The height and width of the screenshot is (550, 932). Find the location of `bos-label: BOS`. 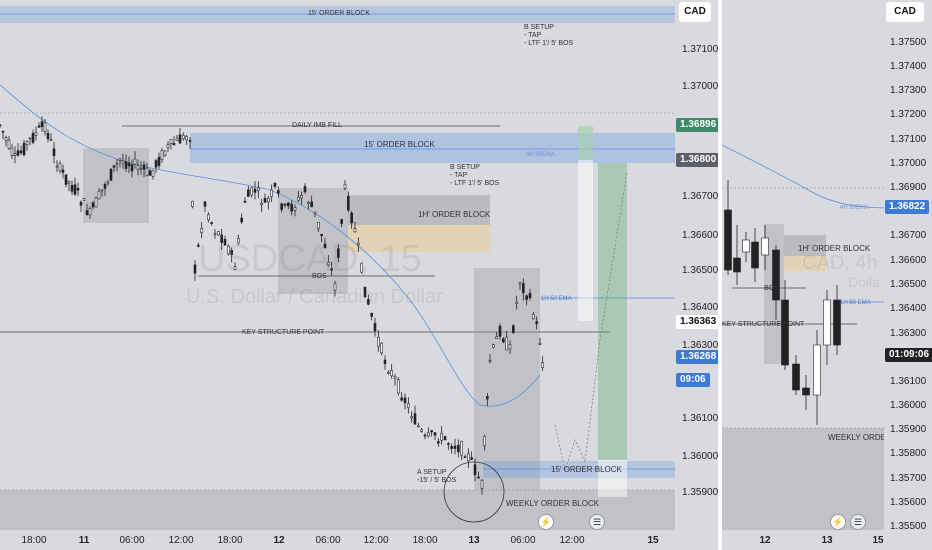

bos-label: BOS is located at coordinates (319, 276).